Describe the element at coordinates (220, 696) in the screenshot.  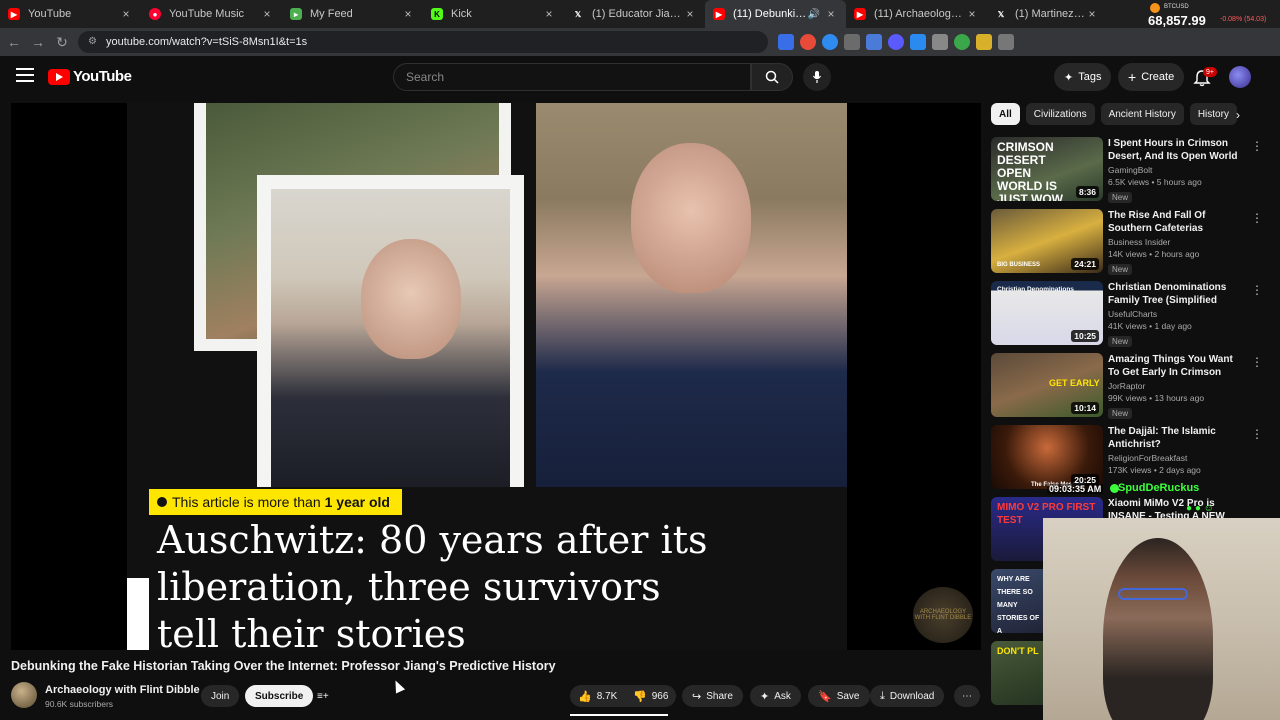
I see `join-button: Join` at that location.